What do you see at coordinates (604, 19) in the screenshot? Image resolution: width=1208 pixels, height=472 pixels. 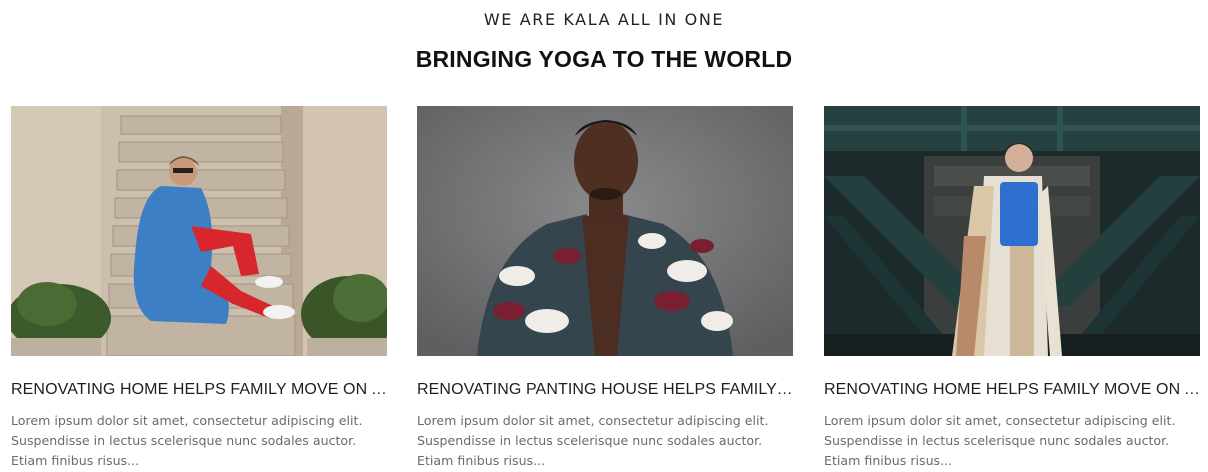 I see `section-eyebrow: WE ARE KALA ALL IN ONE` at bounding box center [604, 19].